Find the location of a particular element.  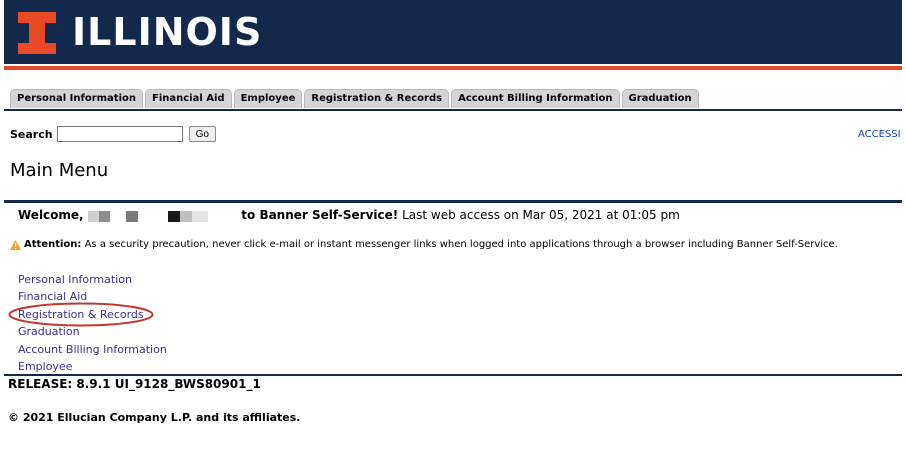

tab-financial-aid: Financial Aid is located at coordinates (188, 98).